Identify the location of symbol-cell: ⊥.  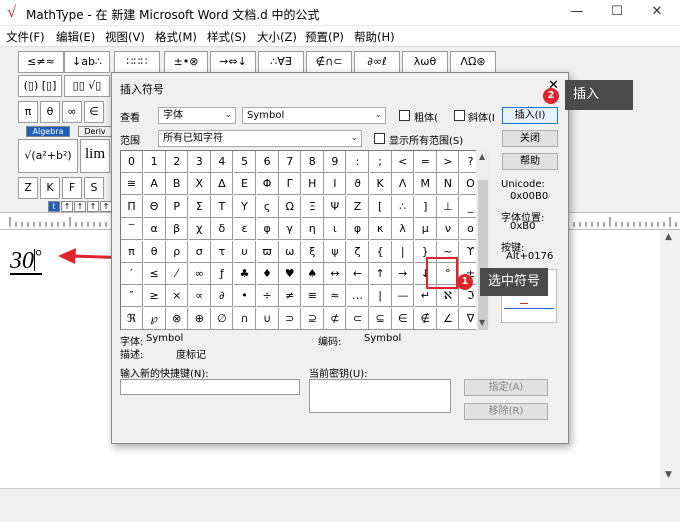
(448, 206).